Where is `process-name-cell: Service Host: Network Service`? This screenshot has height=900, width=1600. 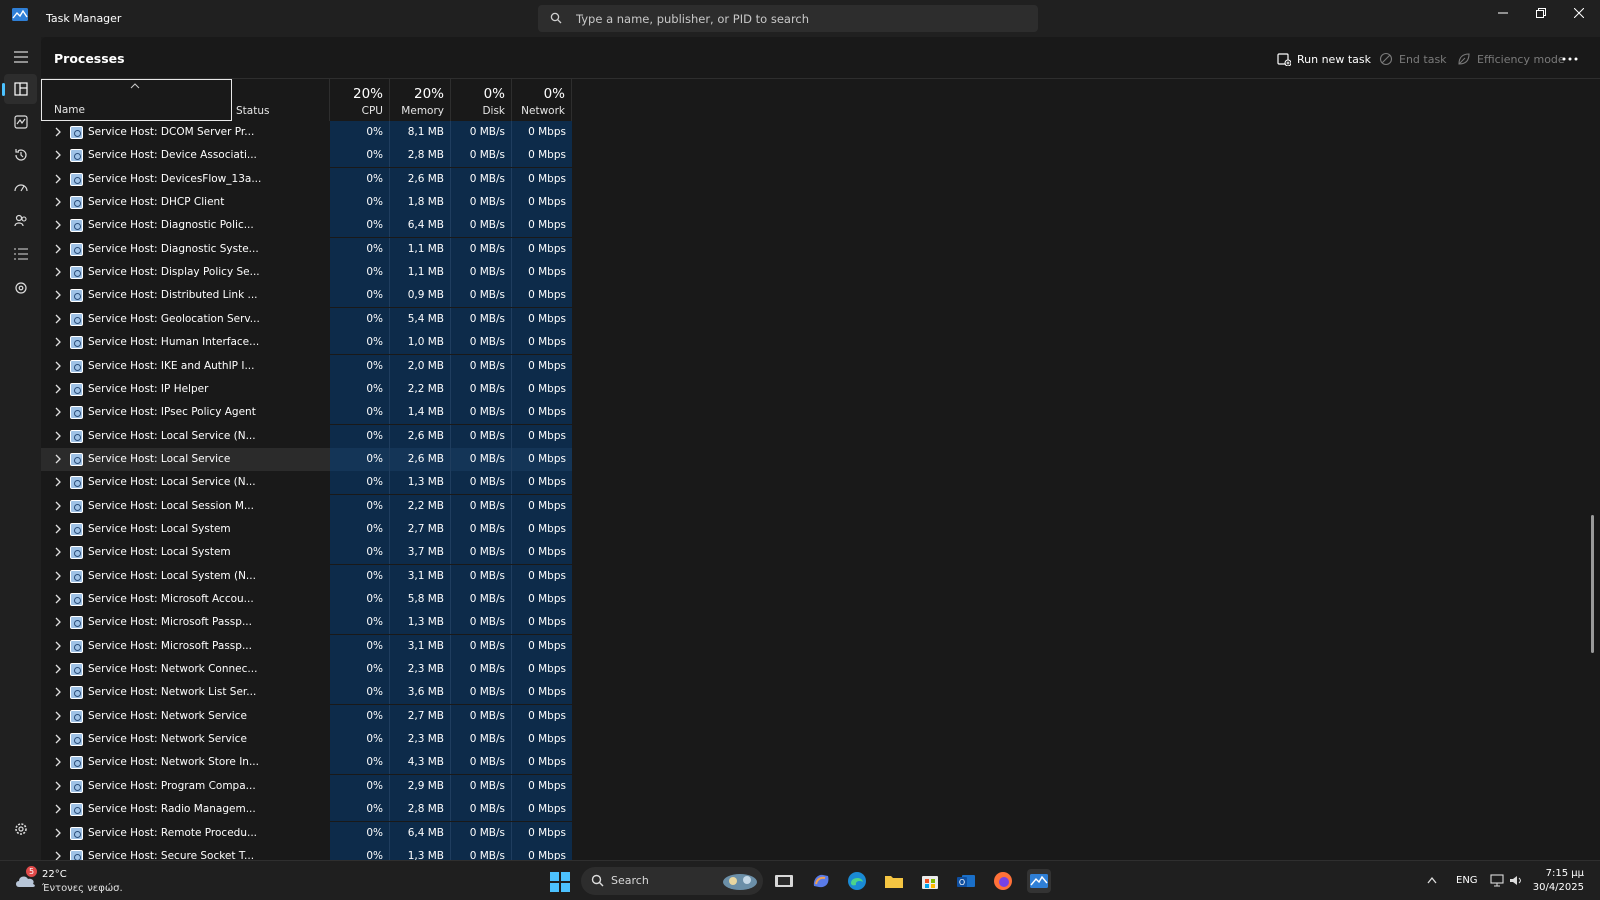
process-name-cell: Service Host: Network Service is located at coordinates (144, 739).